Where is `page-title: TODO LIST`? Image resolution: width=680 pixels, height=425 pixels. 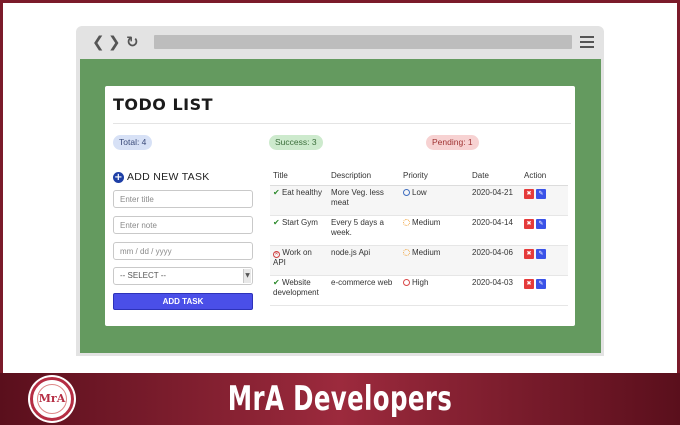 page-title: TODO LIST is located at coordinates (163, 104).